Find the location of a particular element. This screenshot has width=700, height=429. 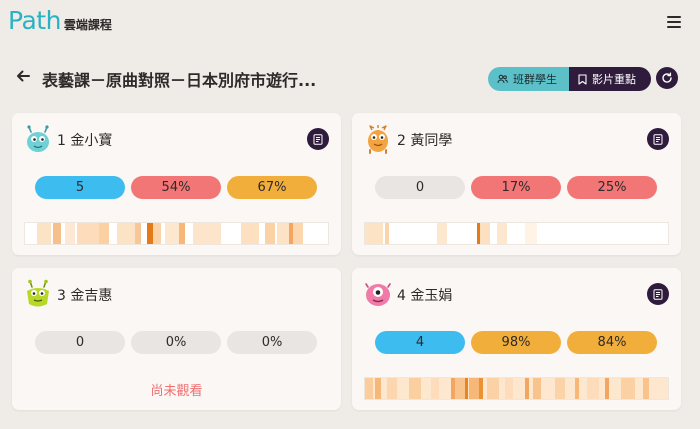

refresh-button is located at coordinates (667, 78).